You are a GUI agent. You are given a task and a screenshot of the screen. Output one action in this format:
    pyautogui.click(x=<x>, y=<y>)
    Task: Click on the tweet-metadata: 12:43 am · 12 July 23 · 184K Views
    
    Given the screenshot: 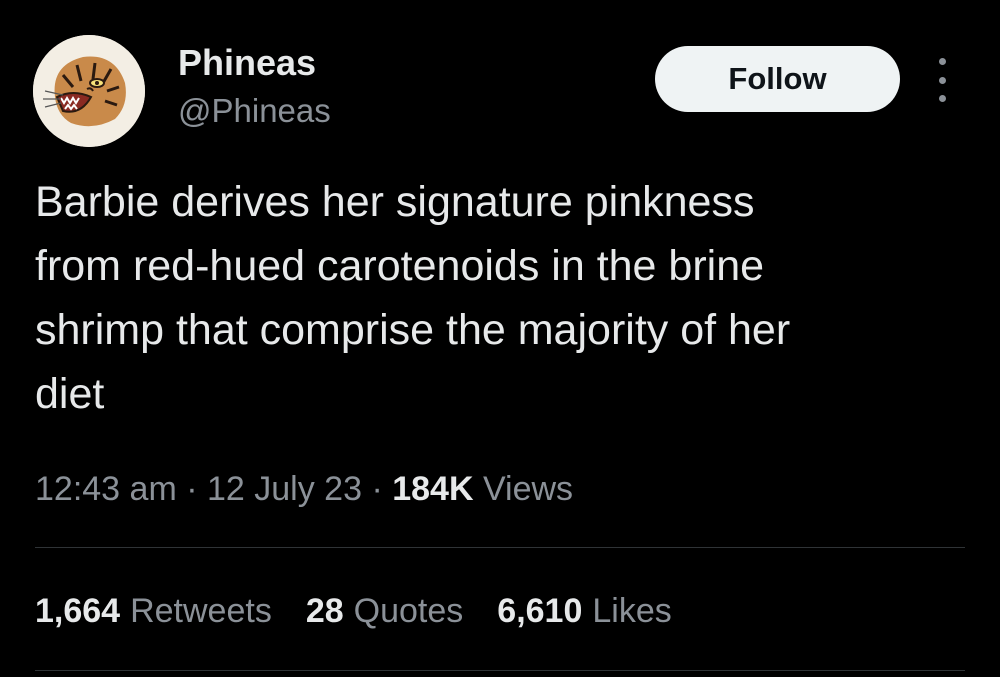 What is the action you would take?
    pyautogui.click(x=304, y=489)
    